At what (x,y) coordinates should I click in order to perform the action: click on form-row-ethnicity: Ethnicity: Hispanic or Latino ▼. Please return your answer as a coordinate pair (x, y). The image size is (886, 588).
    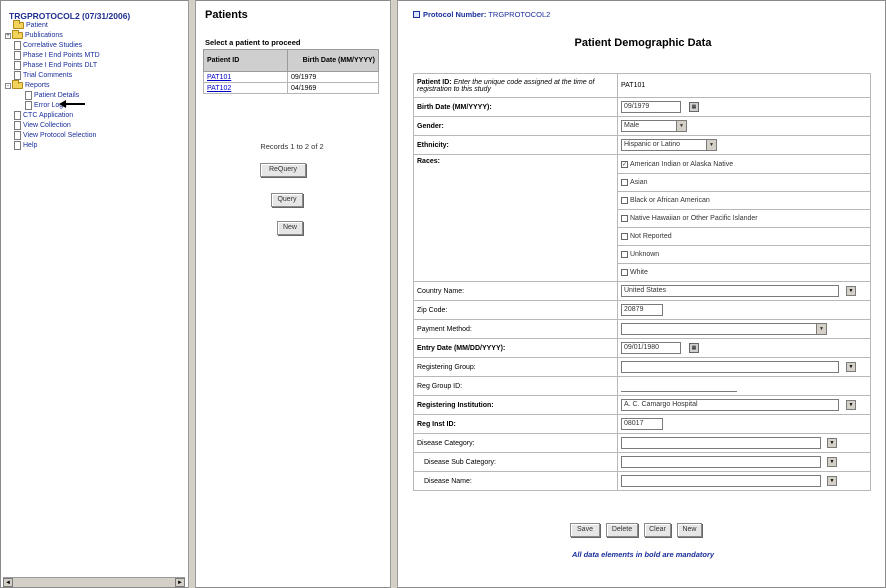
    Looking at the image, I should click on (642, 145).